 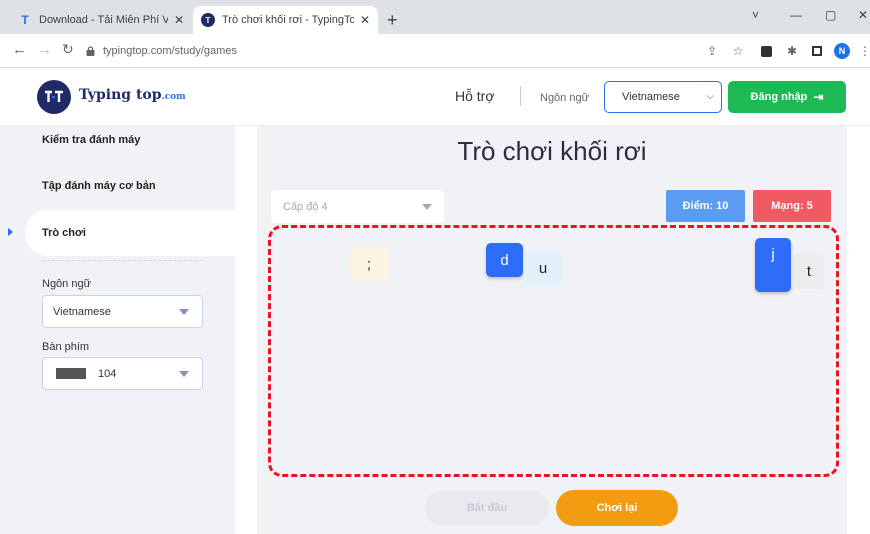 What do you see at coordinates (44, 49) in the screenshot?
I see `forward-icon: →` at bounding box center [44, 49].